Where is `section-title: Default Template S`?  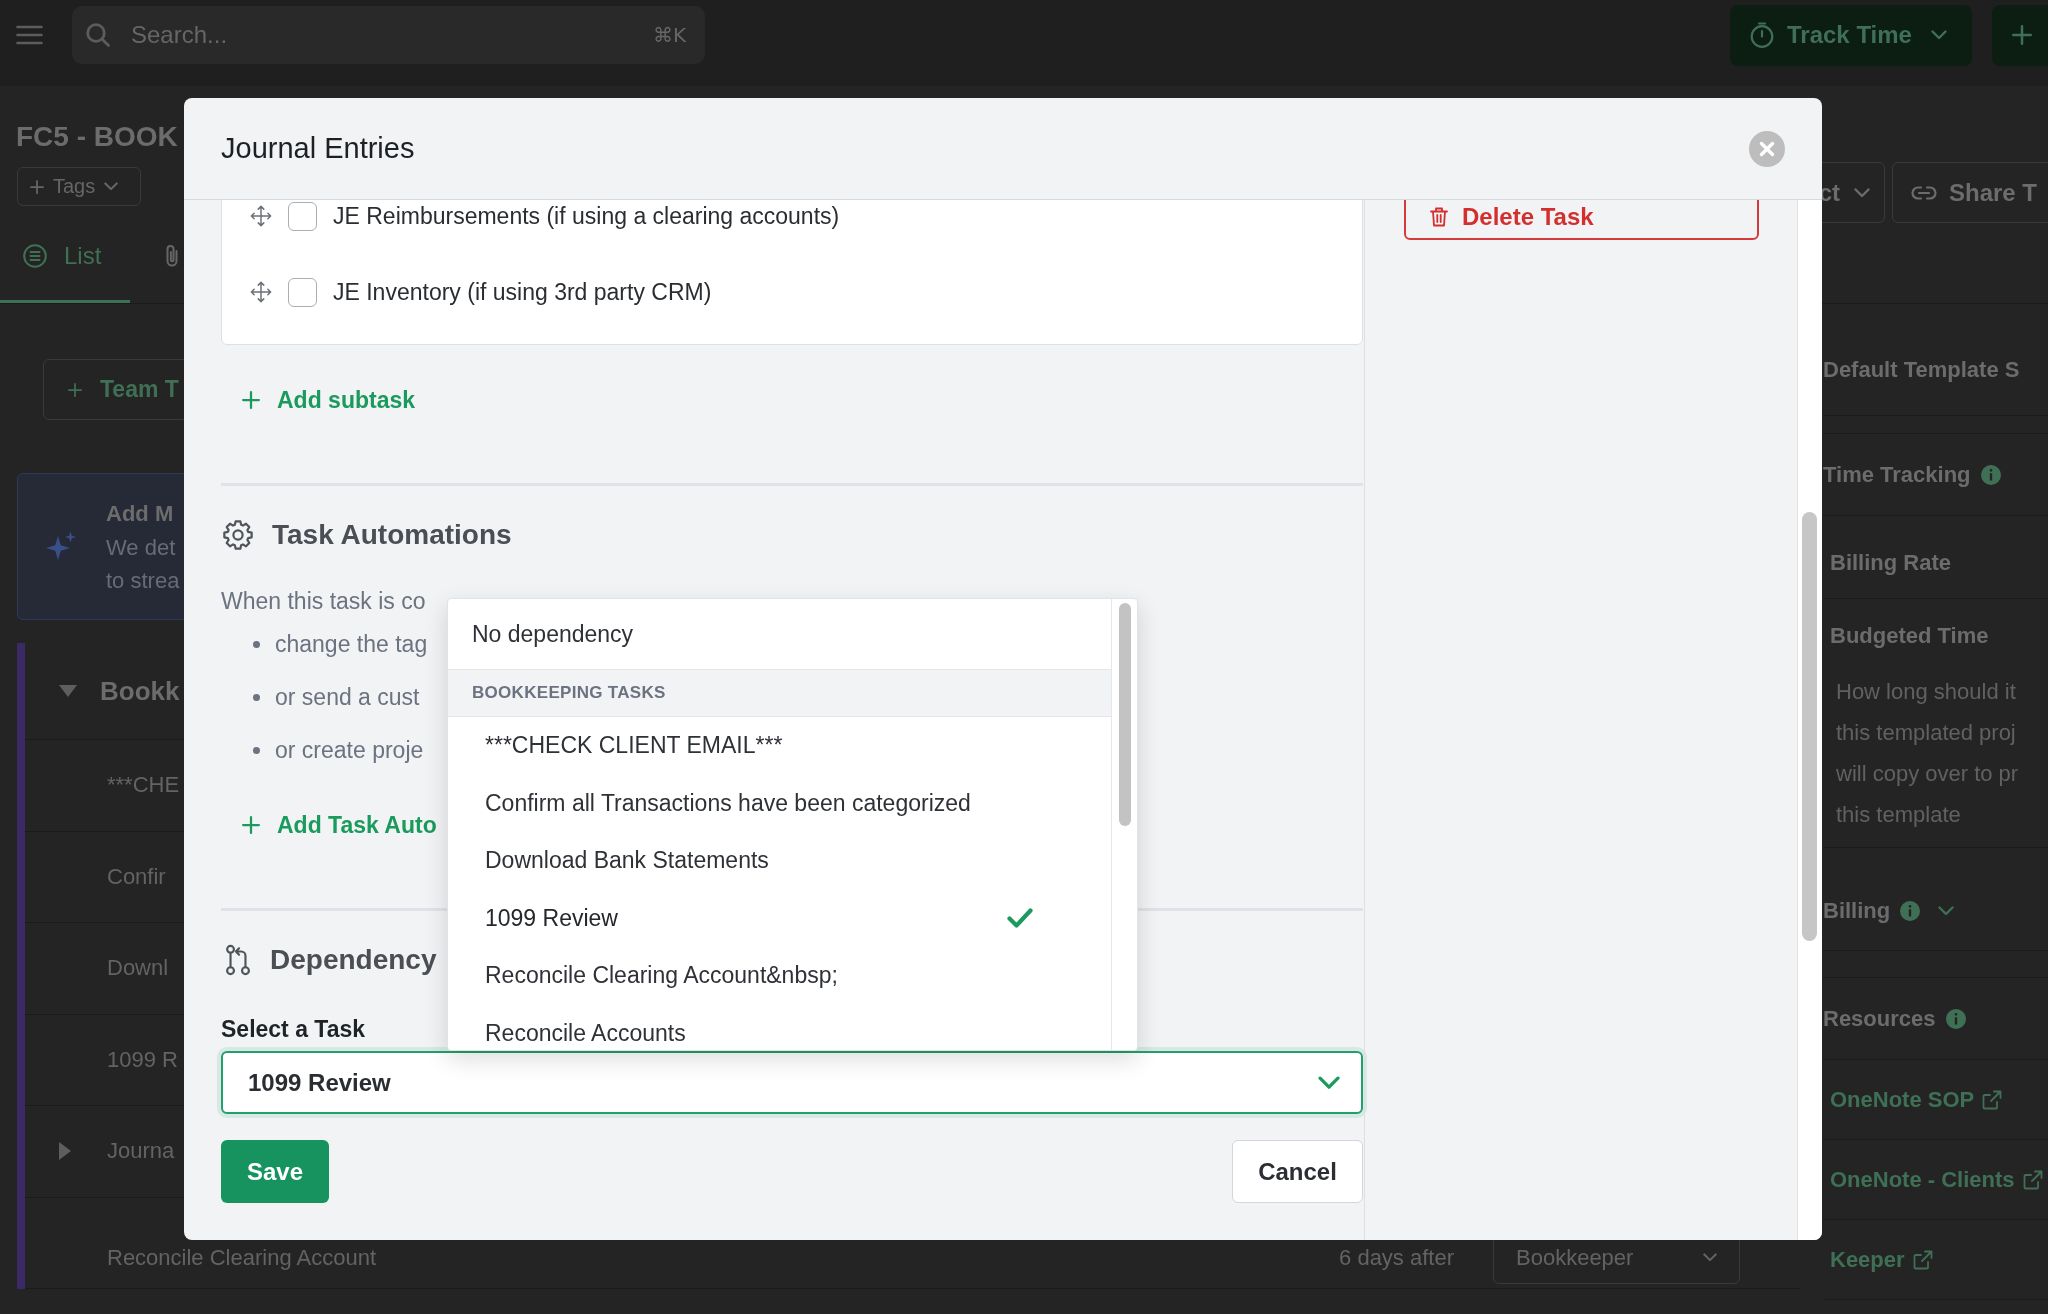 section-title: Default Template S is located at coordinates (1921, 369).